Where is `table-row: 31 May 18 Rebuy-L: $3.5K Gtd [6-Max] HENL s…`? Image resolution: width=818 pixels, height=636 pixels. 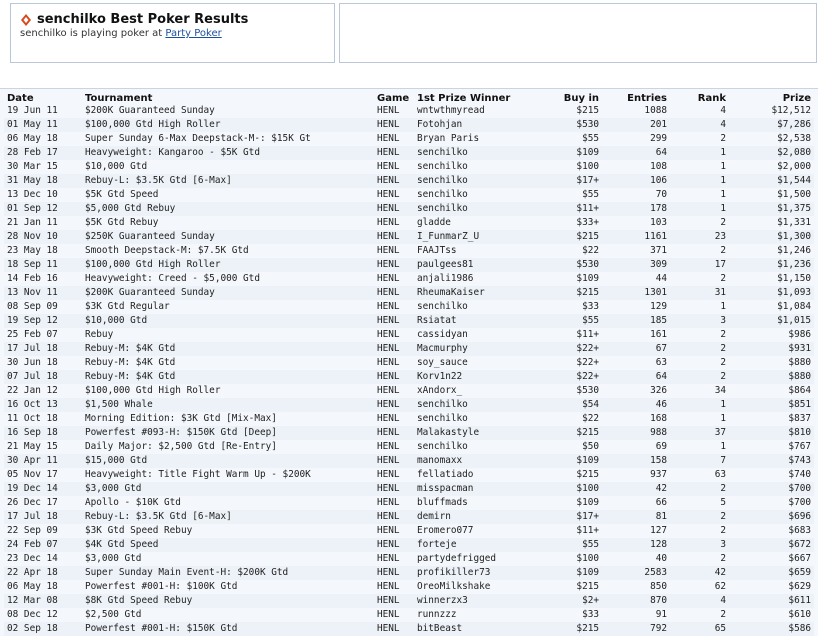
table-row: 31 May 18 Rebuy-L: $3.5K Gtd [6-Max] HENL s… is located at coordinates (409, 181).